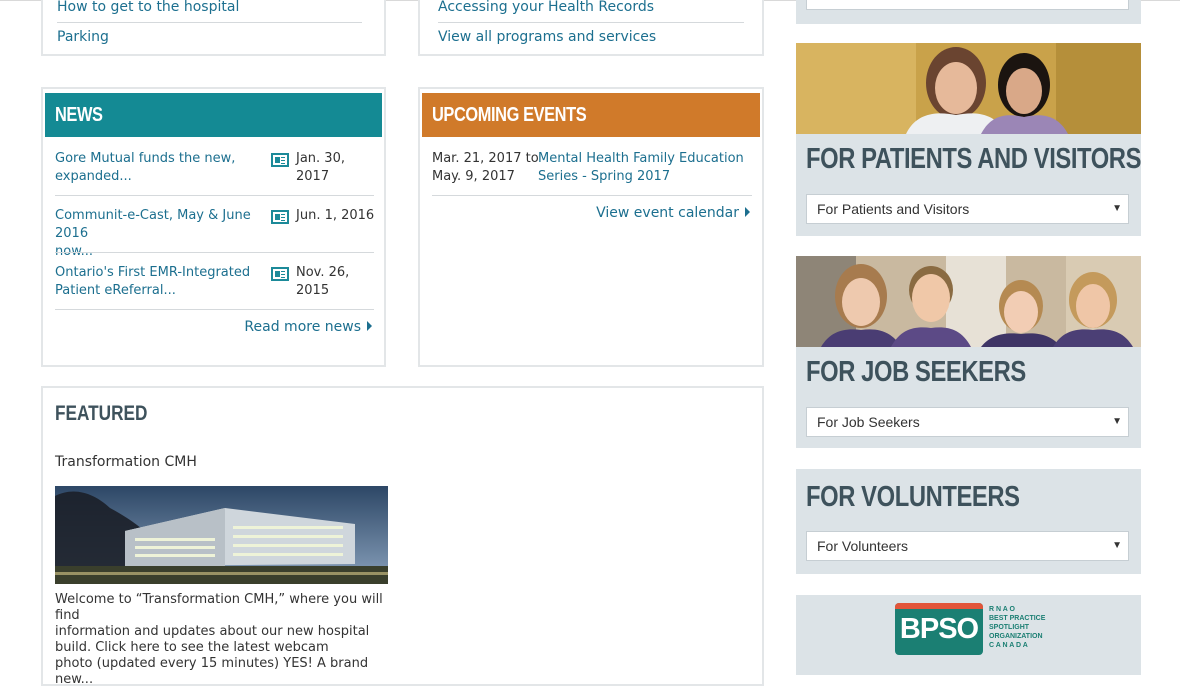 This screenshot has height=688, width=1180. What do you see at coordinates (79, 115) in the screenshot?
I see `news-title: NEWS` at bounding box center [79, 115].